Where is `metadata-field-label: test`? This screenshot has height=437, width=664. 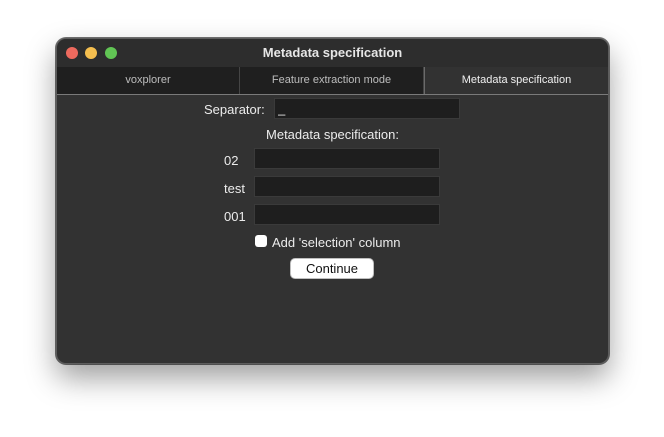
metadata-field-label: test is located at coordinates (234, 188).